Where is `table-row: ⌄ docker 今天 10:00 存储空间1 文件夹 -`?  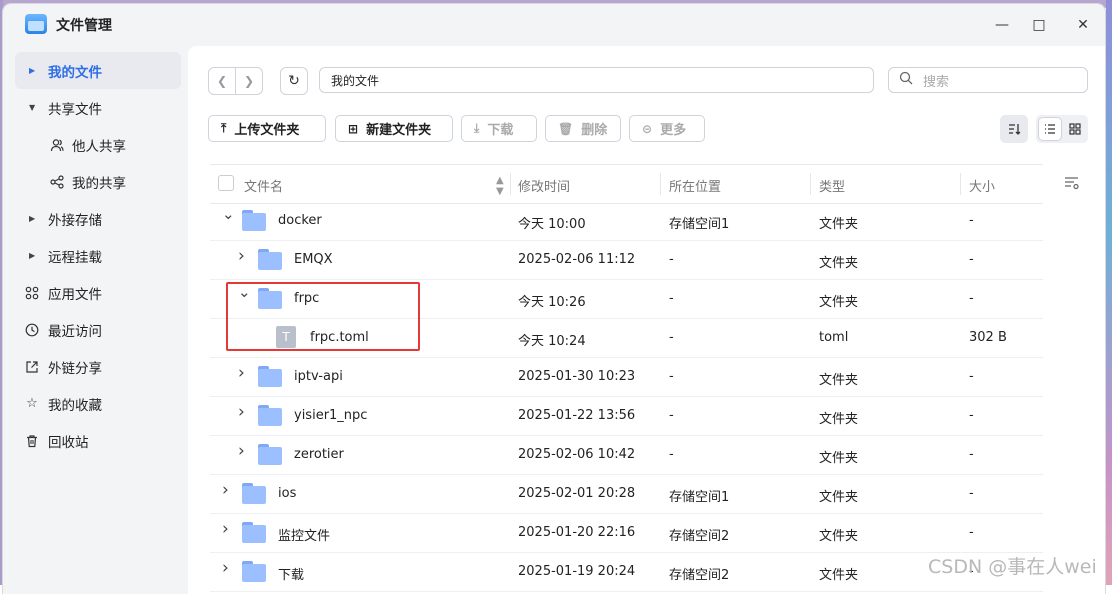 table-row: ⌄ docker 今天 10:00 存储空间1 文件夹 - is located at coordinates (626, 221).